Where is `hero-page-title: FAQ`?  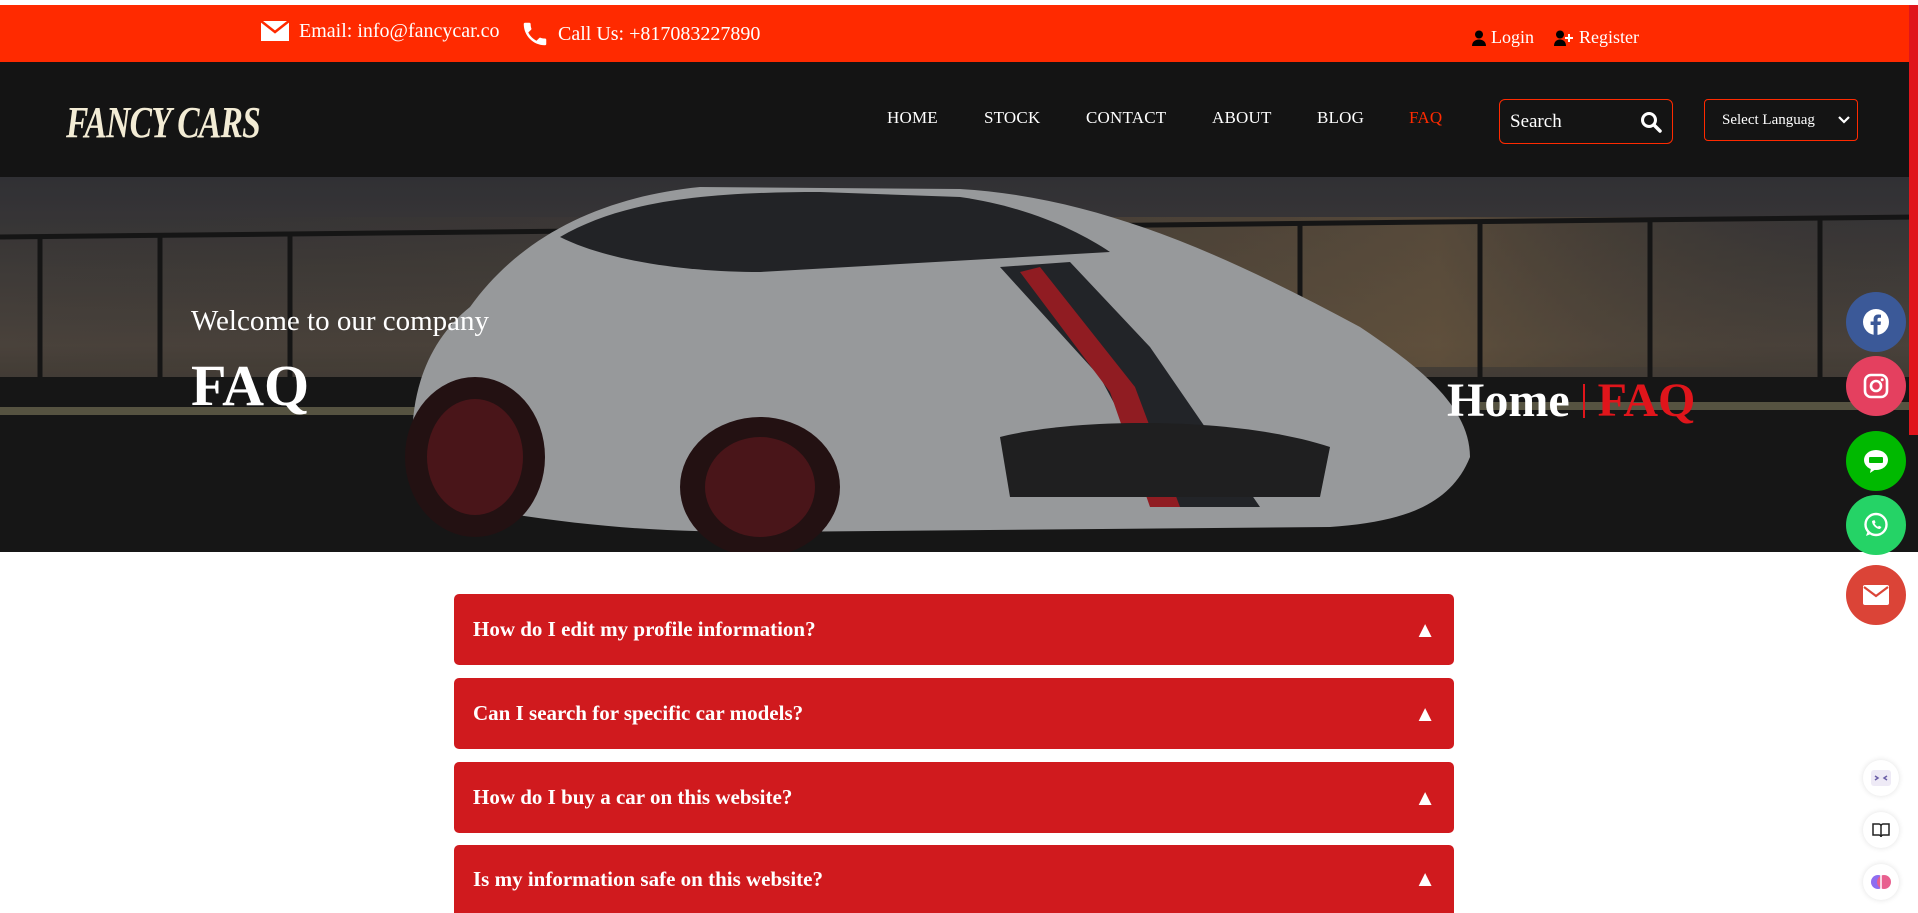 hero-page-title: FAQ is located at coordinates (250, 385).